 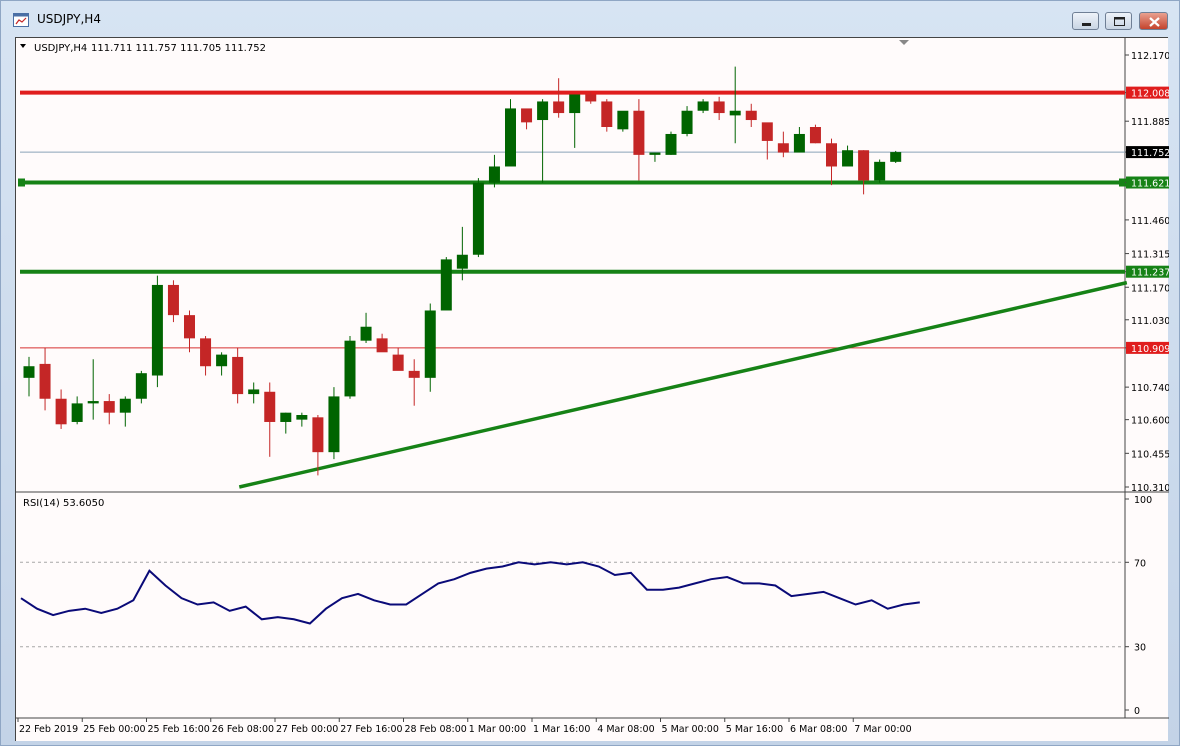 What do you see at coordinates (1118, 21) in the screenshot?
I see `maximize-button` at bounding box center [1118, 21].